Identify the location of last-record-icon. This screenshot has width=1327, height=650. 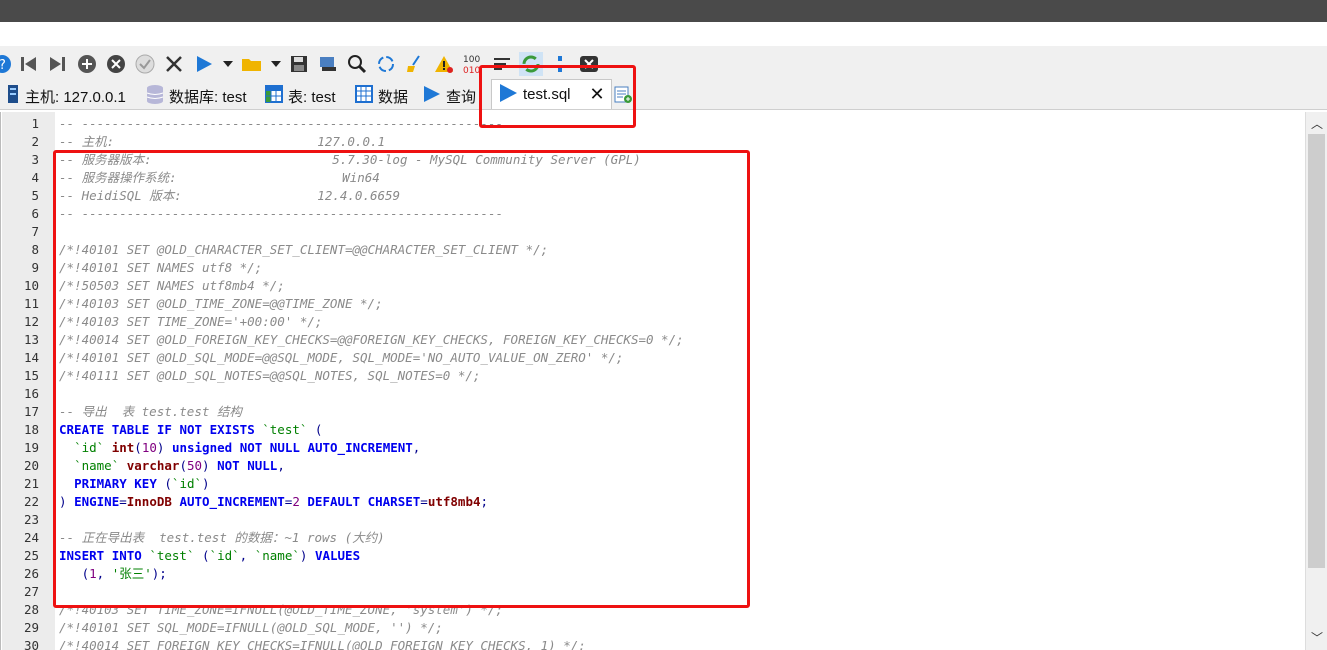
(57, 64).